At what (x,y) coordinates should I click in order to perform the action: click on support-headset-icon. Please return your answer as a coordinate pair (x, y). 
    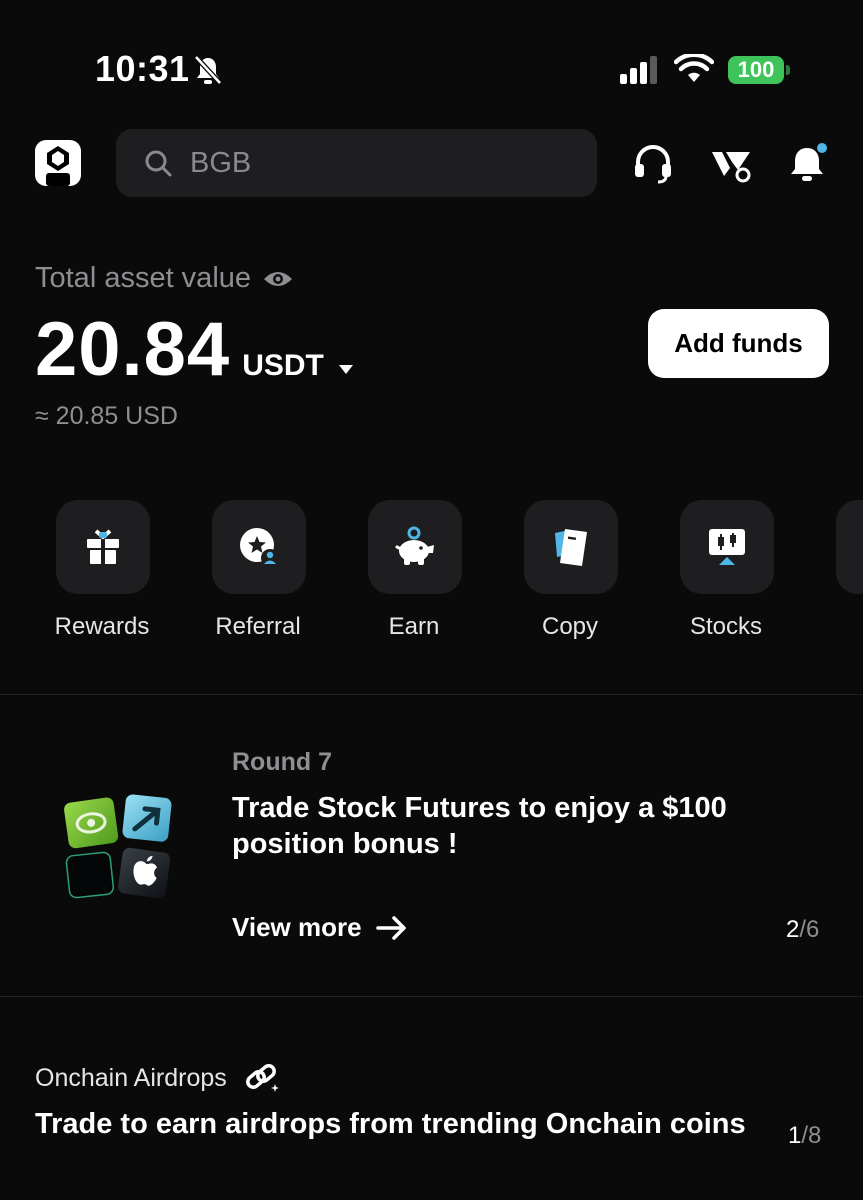
    Looking at the image, I should click on (653, 163).